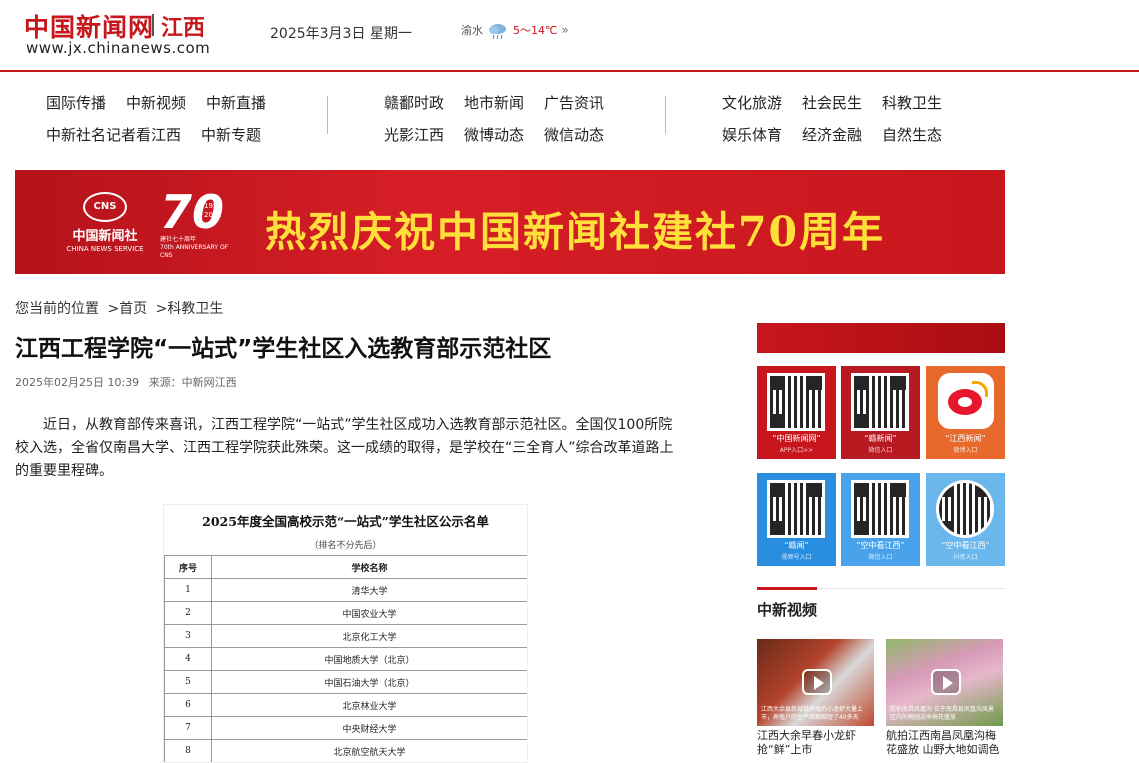 Image resolution: width=1139 pixels, height=763 pixels. What do you see at coordinates (105, 224) in the screenshot?
I see `cns-logo: CNS 中国新闻社 CHINA NEWS SERVICE` at bounding box center [105, 224].